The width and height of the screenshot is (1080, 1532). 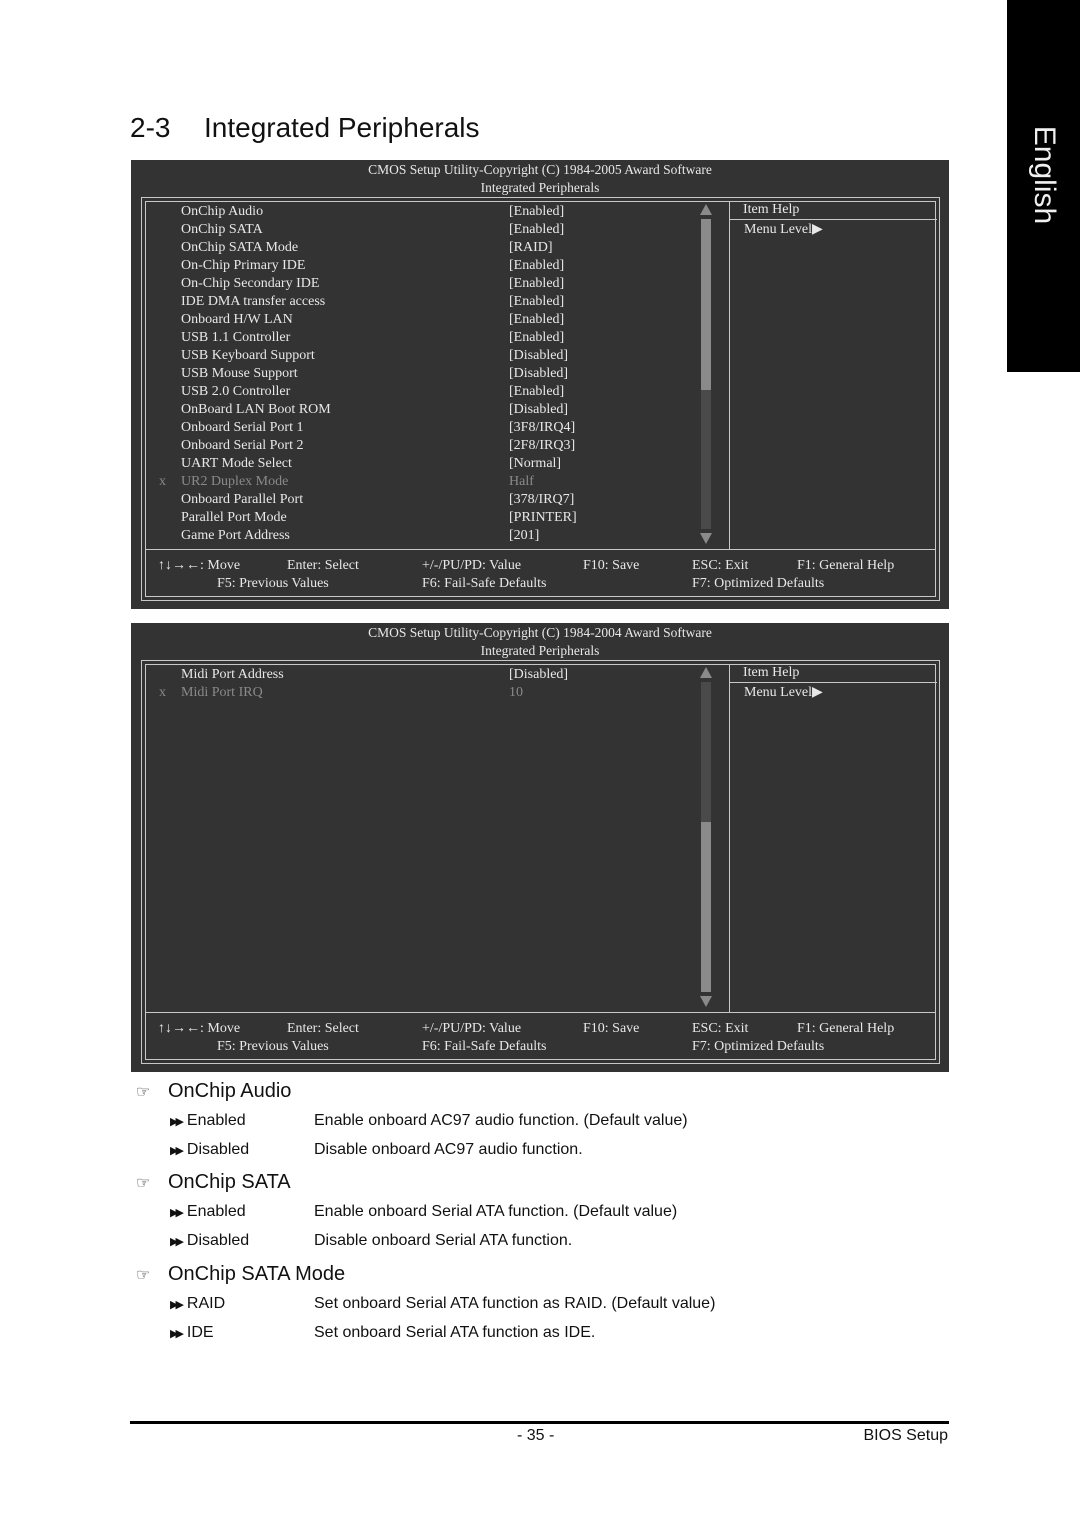 What do you see at coordinates (426, 356) in the screenshot?
I see `setting-row: USB Keyboard Support [Disabled]` at bounding box center [426, 356].